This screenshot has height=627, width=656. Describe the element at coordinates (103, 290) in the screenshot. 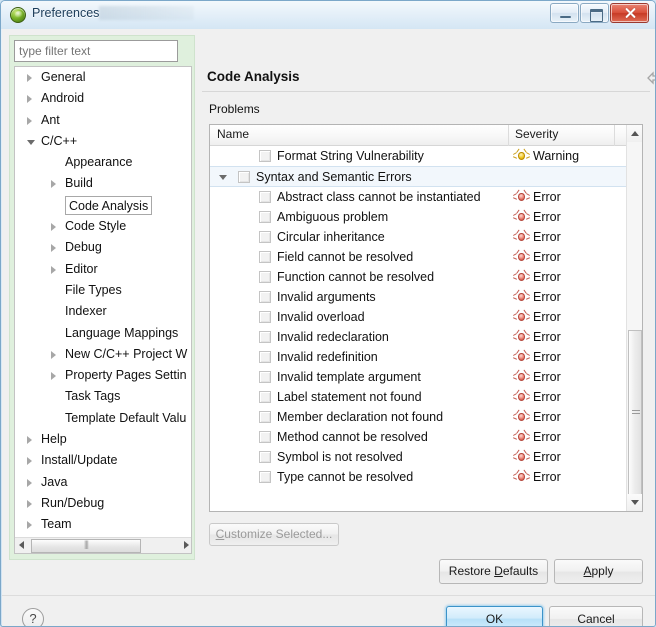

I see `sidebar-item-file-types: File Types` at that location.